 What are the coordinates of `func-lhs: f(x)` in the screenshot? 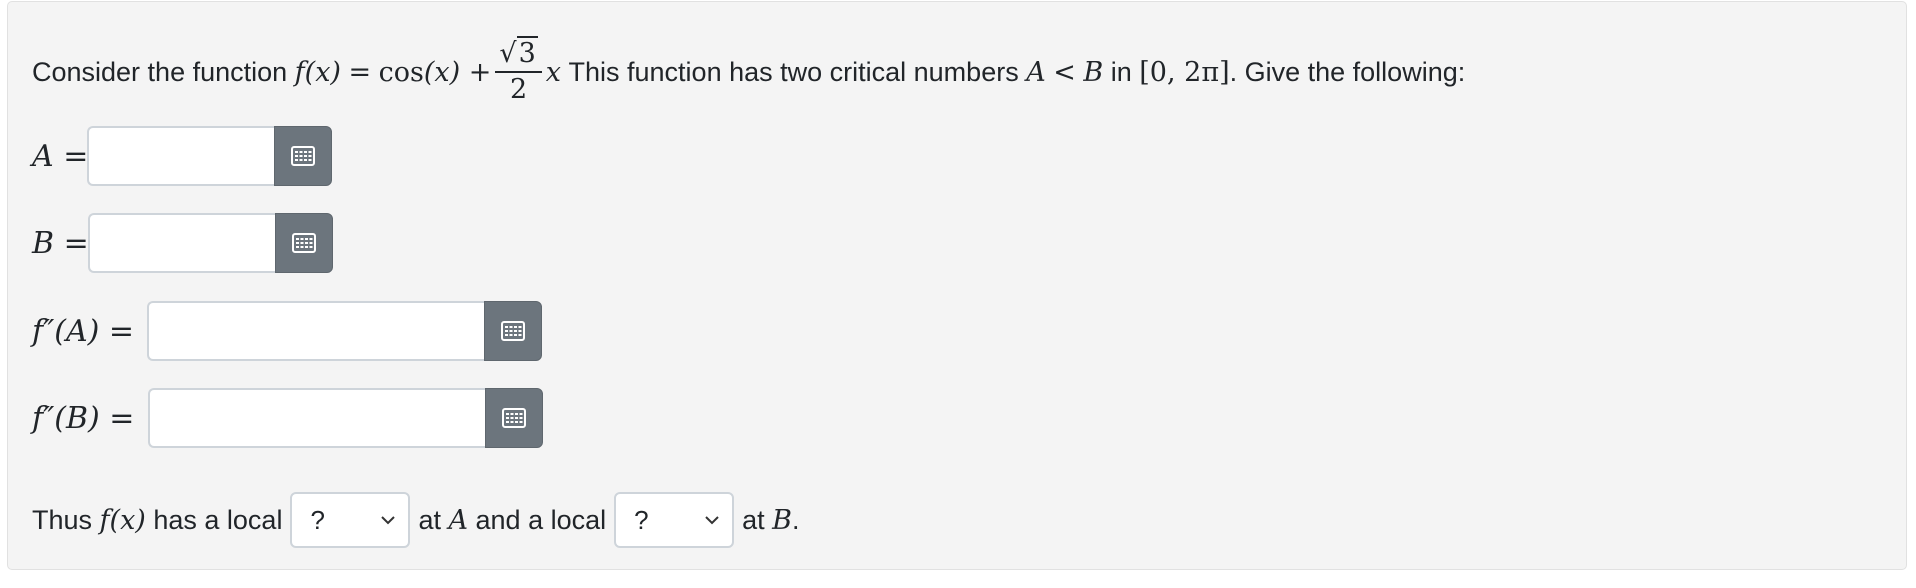 It's located at (317, 72).